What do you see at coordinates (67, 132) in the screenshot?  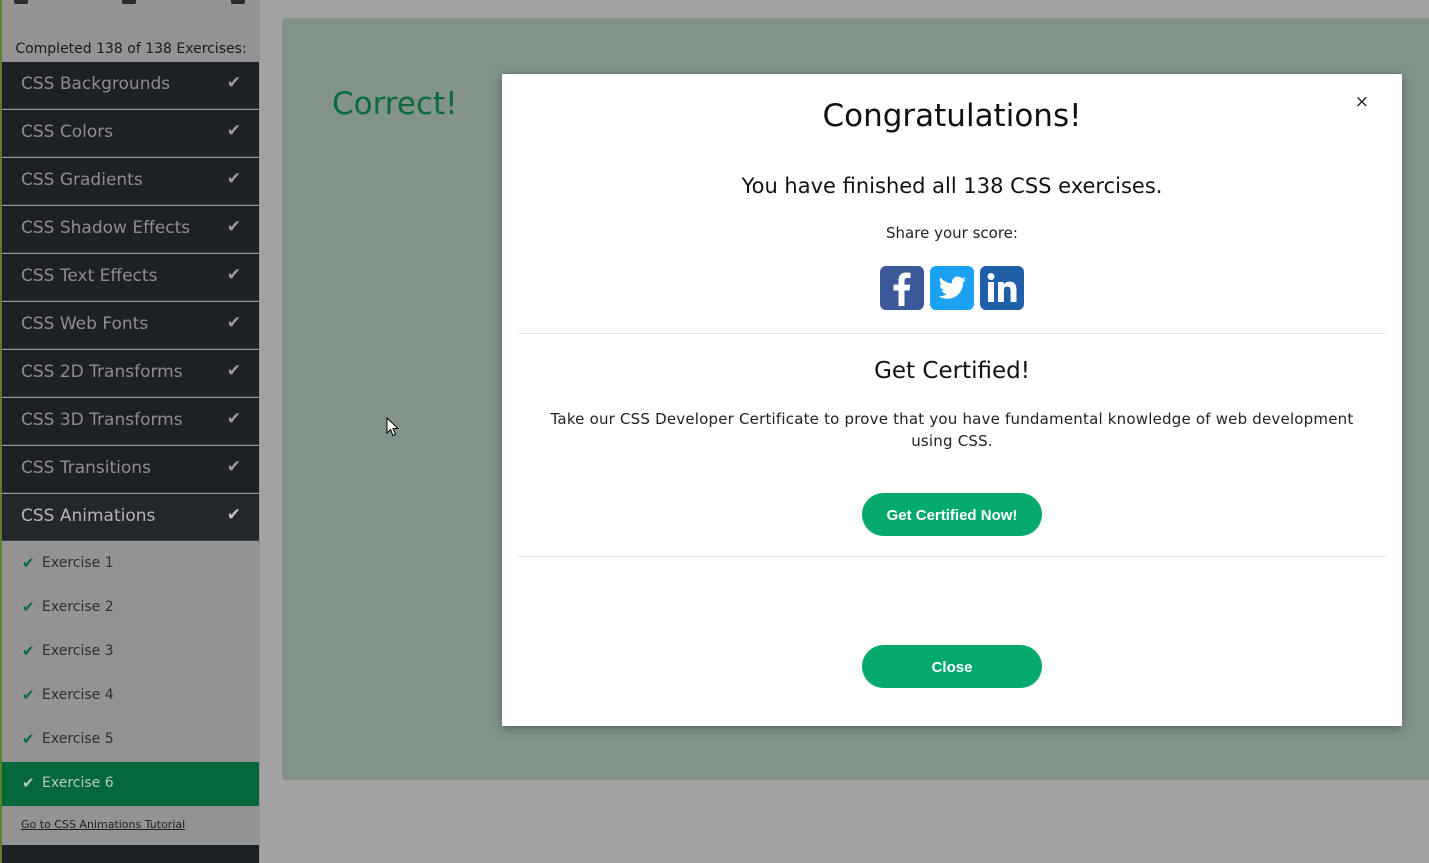 I see `sidebar-item-label: CSS Colors` at bounding box center [67, 132].